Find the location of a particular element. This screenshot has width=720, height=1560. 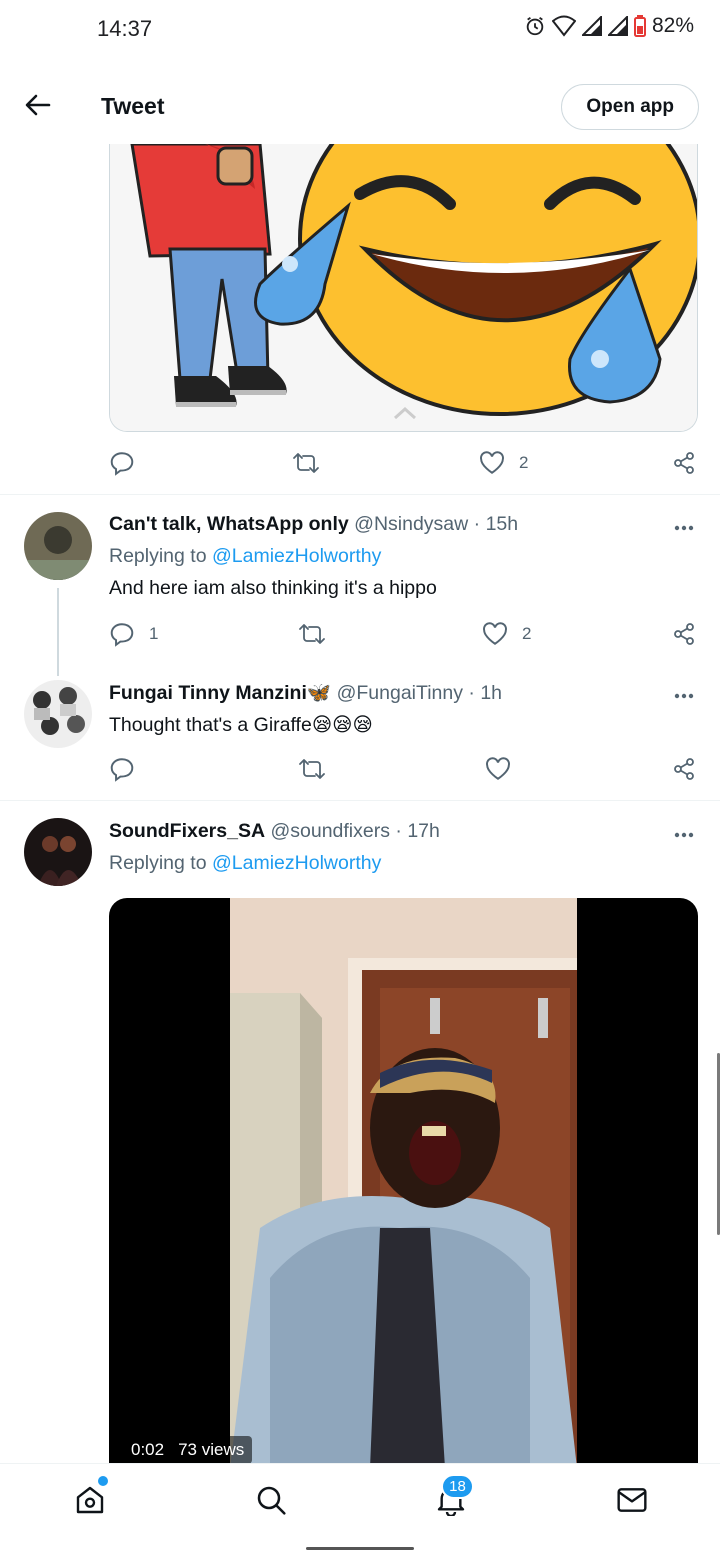

nav-home is located at coordinates (90, 1502).